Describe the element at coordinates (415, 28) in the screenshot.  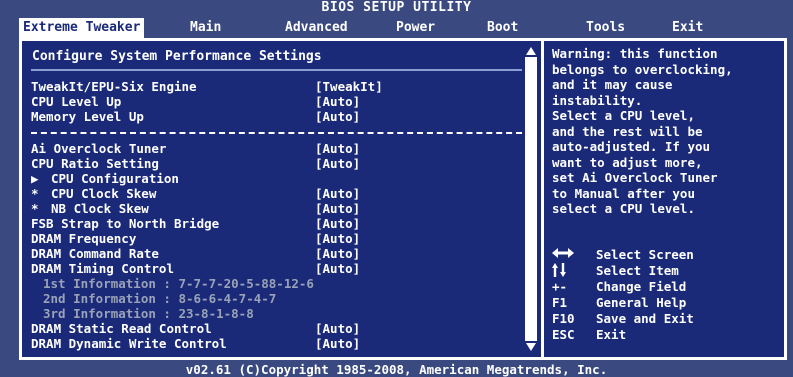
I see `tab-power: Power` at that location.